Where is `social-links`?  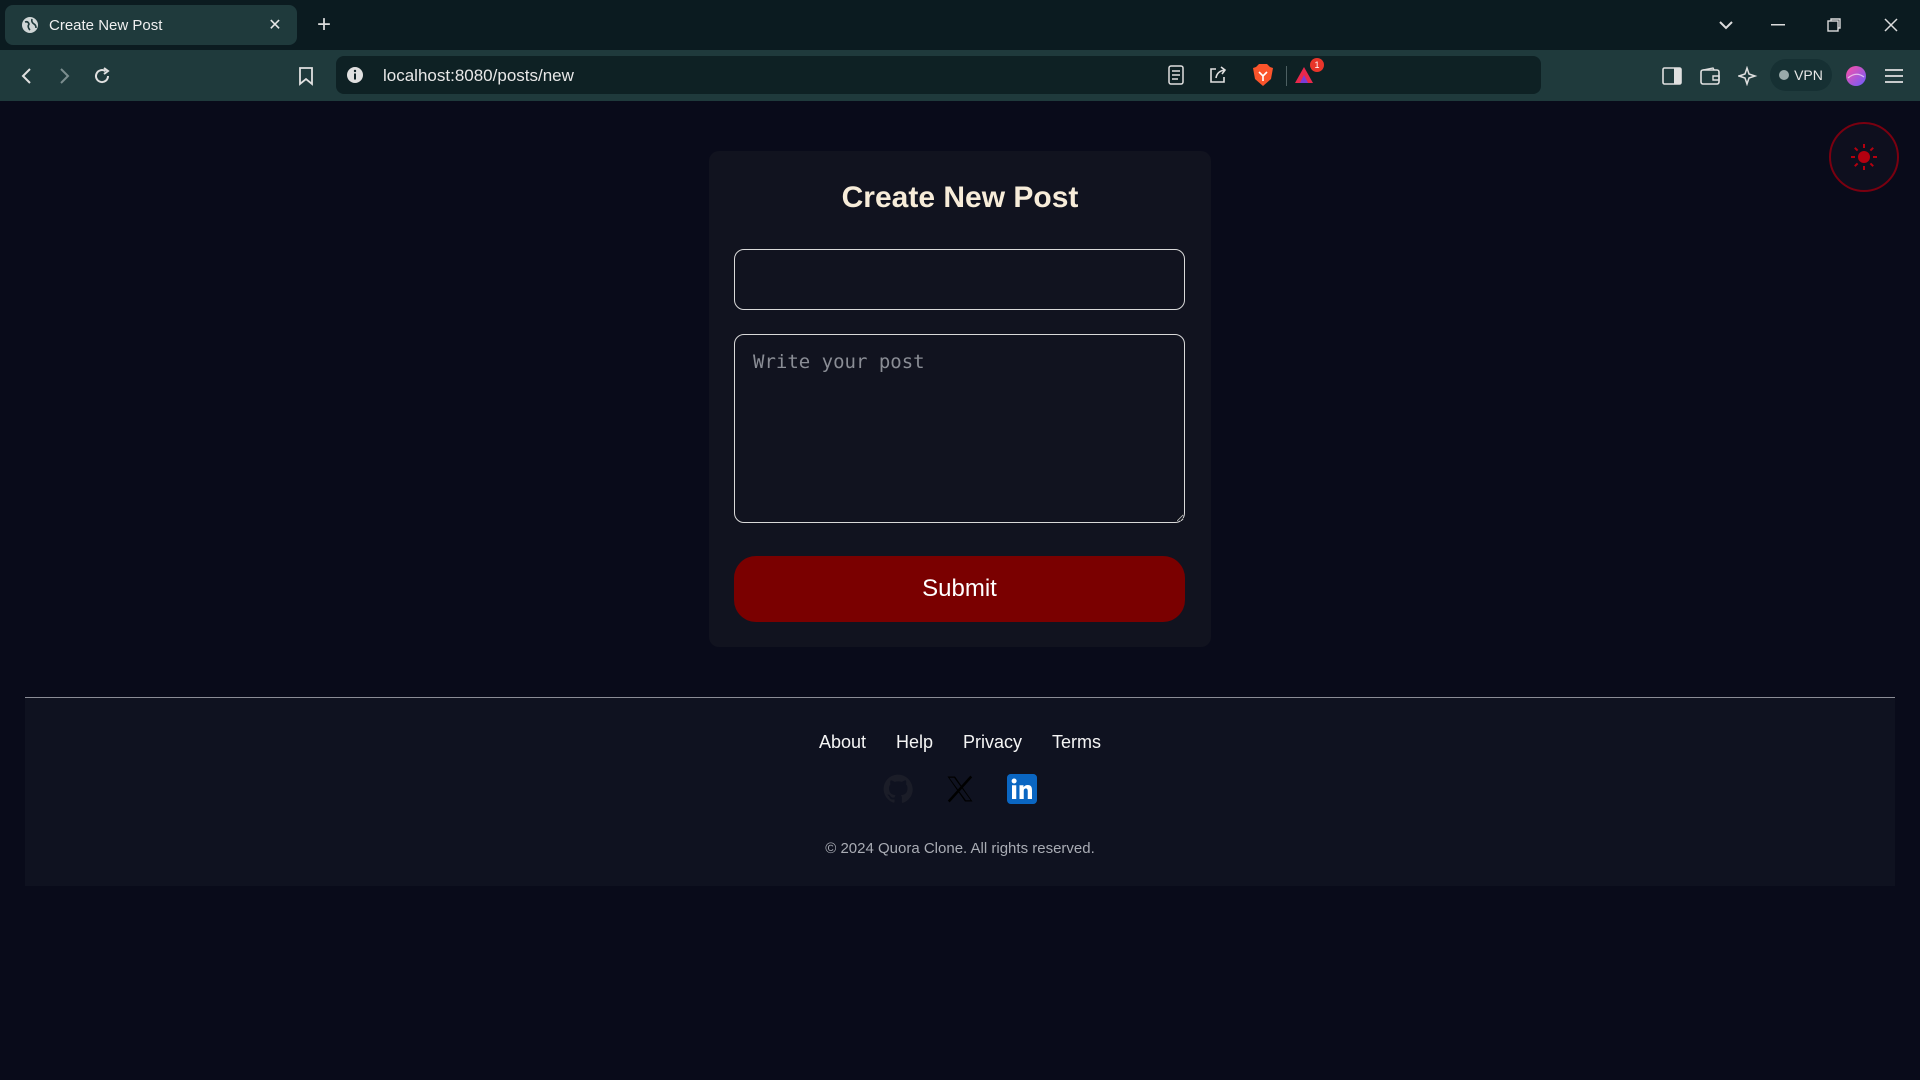 social-links is located at coordinates (960, 789).